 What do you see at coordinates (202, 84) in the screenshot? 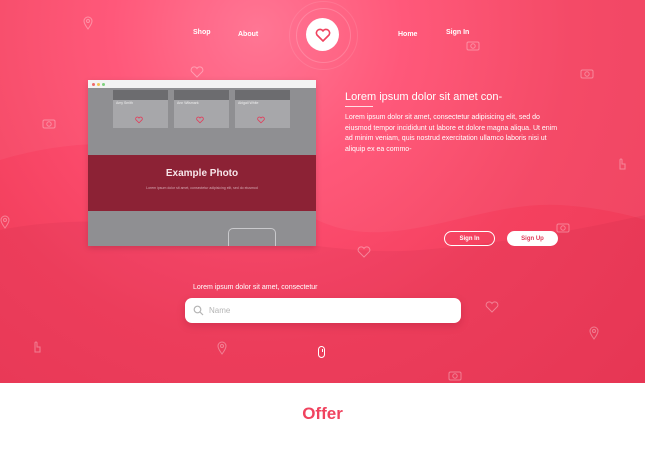
I see `browser-titlebar` at bounding box center [202, 84].